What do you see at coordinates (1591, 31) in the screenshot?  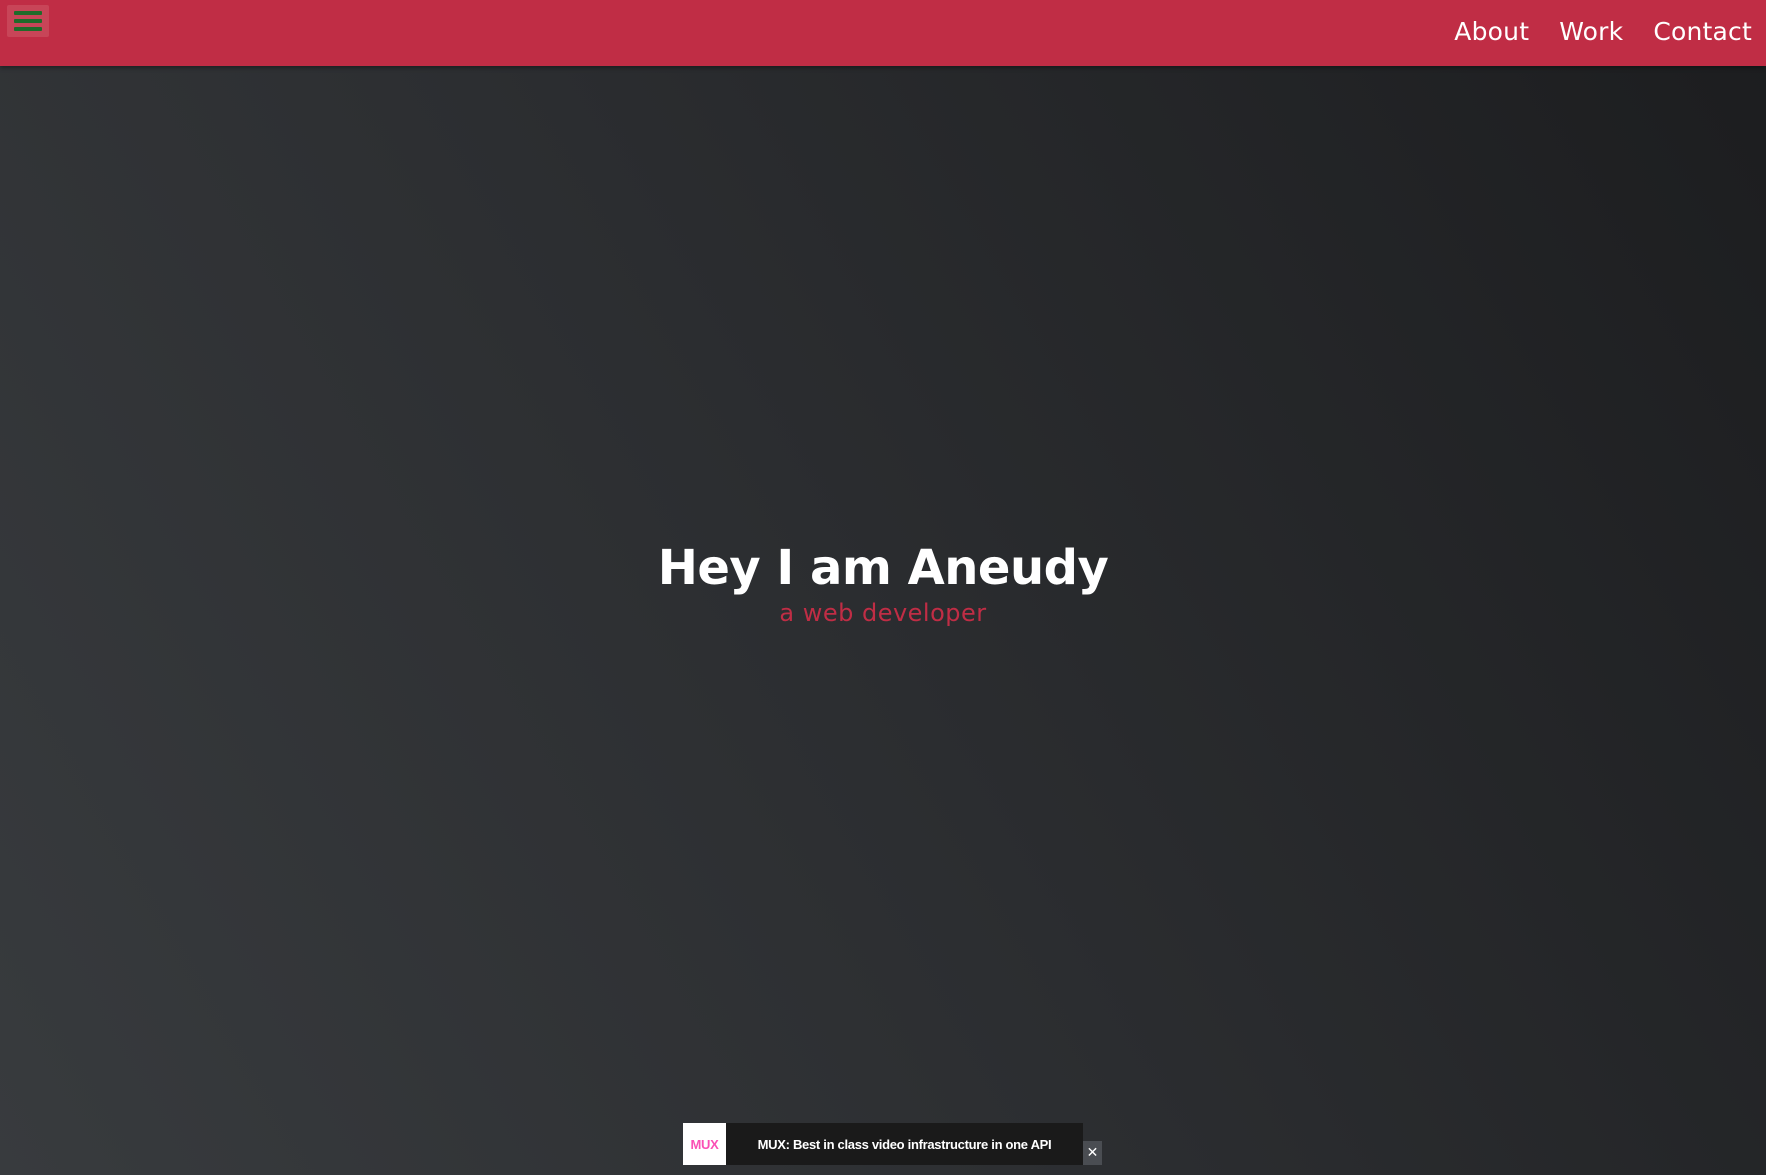 I see `nav-link-work: Work` at bounding box center [1591, 31].